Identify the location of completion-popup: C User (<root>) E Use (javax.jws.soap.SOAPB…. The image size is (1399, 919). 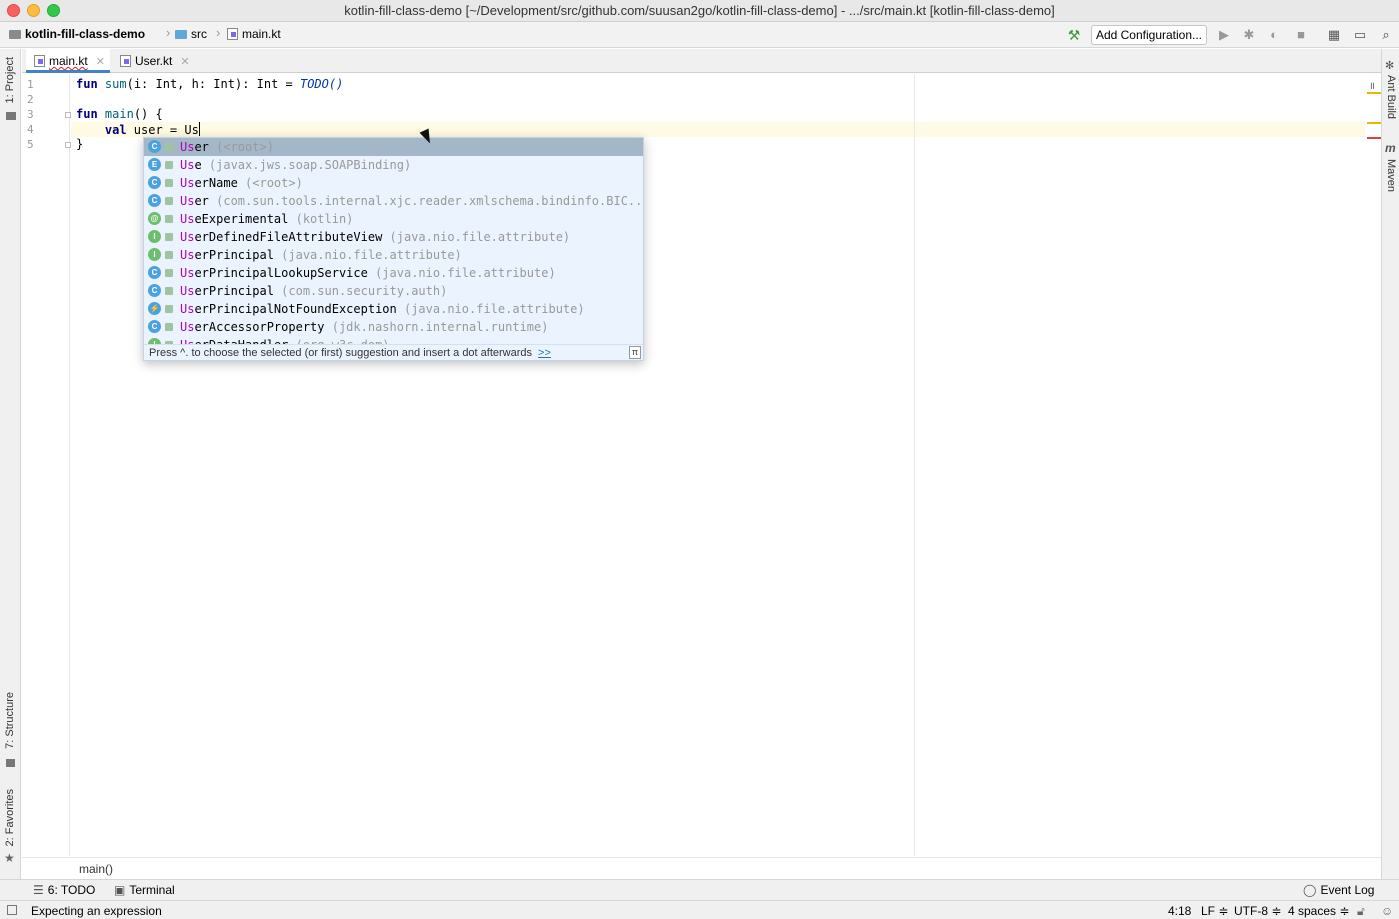
(393, 249).